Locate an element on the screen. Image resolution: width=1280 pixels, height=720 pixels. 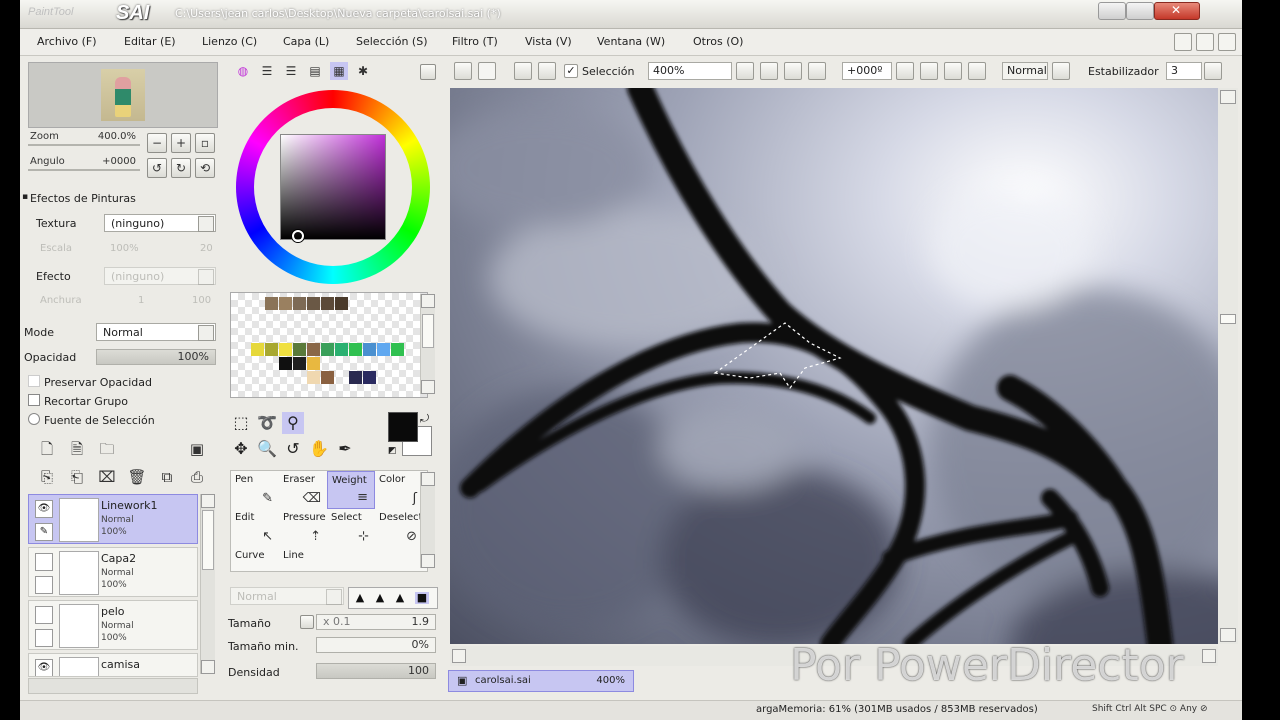
tool-line: Line is located at coordinates (303, 559).